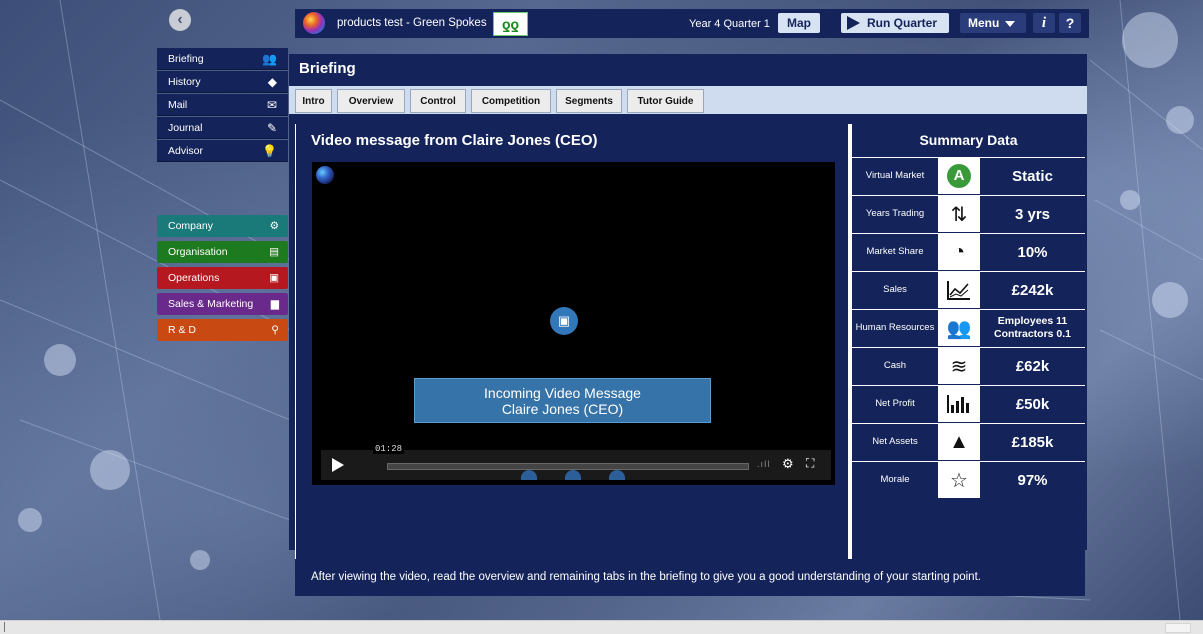 Image resolution: width=1203 pixels, height=634 pixels. I want to click on sidebar-item-label: Operations, so click(194, 278).